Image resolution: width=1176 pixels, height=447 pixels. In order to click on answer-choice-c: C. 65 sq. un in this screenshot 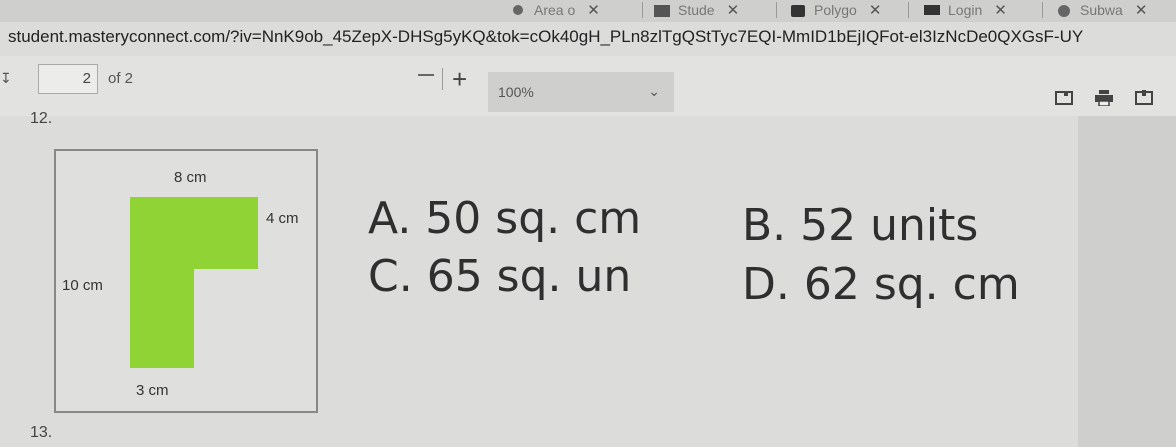, I will do `click(499, 276)`.